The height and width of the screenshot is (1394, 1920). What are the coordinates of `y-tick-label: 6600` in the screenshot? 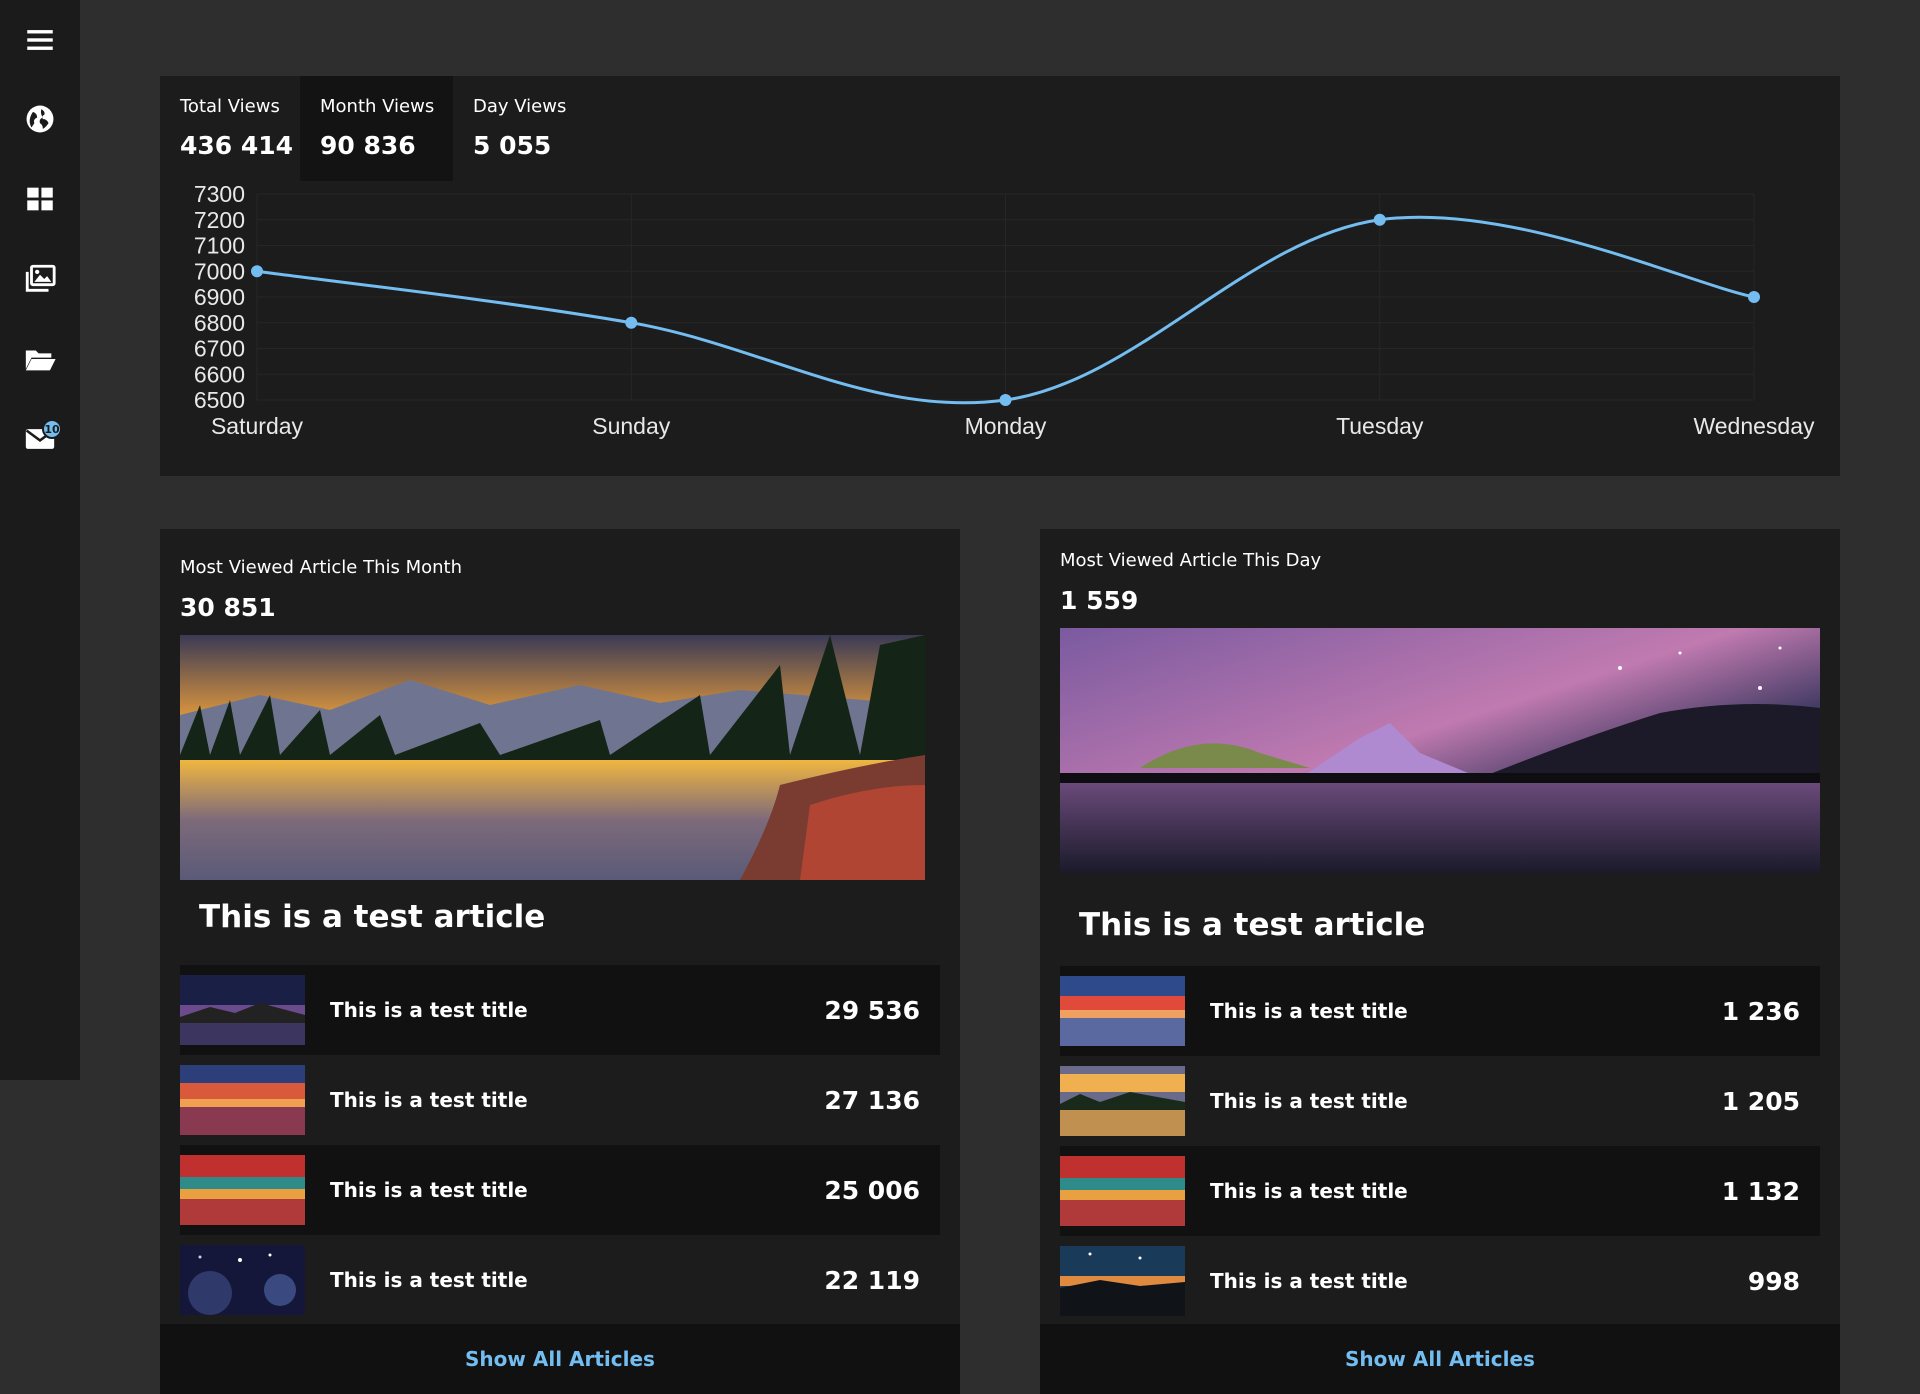 It's located at (219, 374).